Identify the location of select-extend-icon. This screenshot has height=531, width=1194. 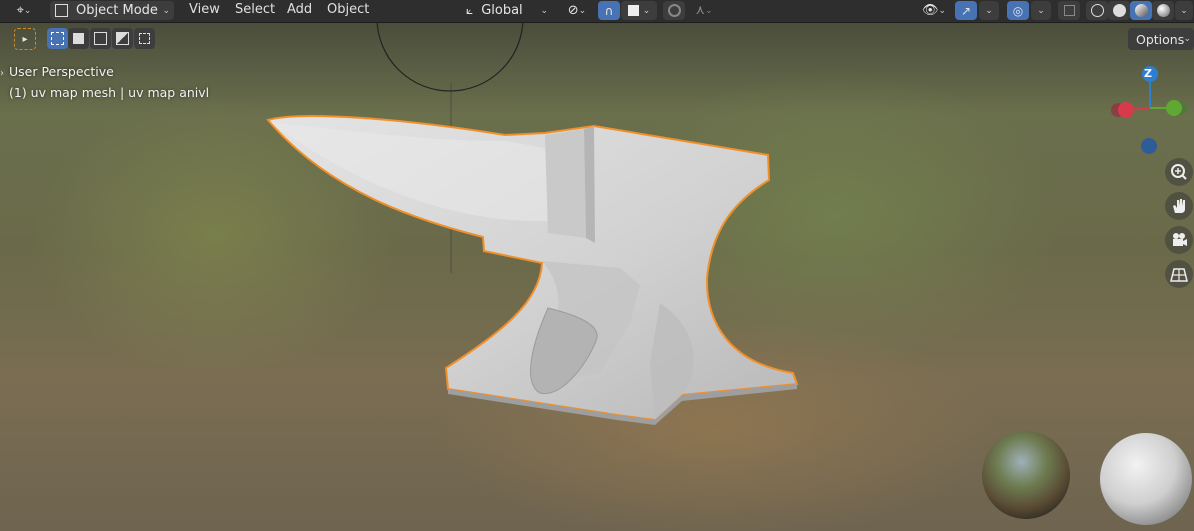
(78, 38).